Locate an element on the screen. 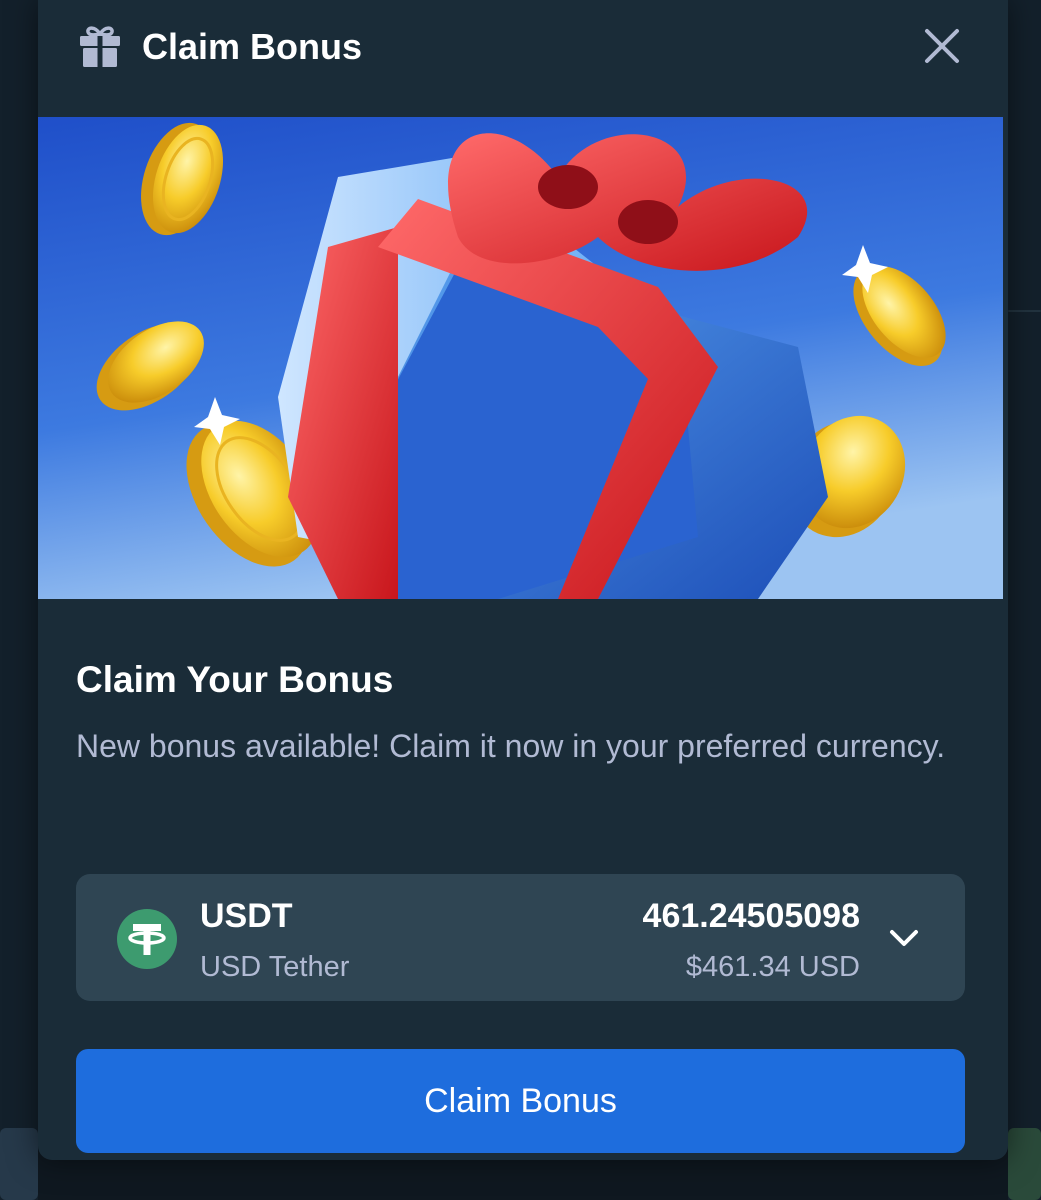  claim-bonus-button: Claim Bonus is located at coordinates (520, 1101).